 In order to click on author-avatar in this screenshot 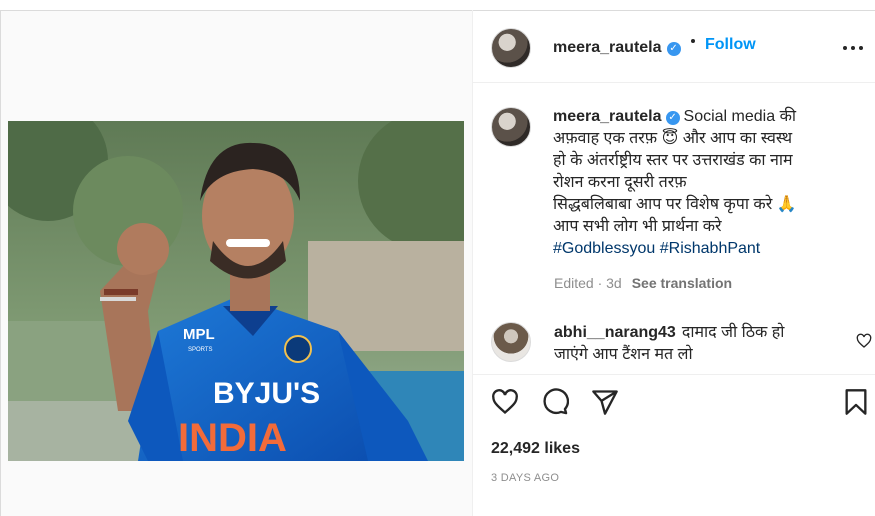, I will do `click(511, 48)`.